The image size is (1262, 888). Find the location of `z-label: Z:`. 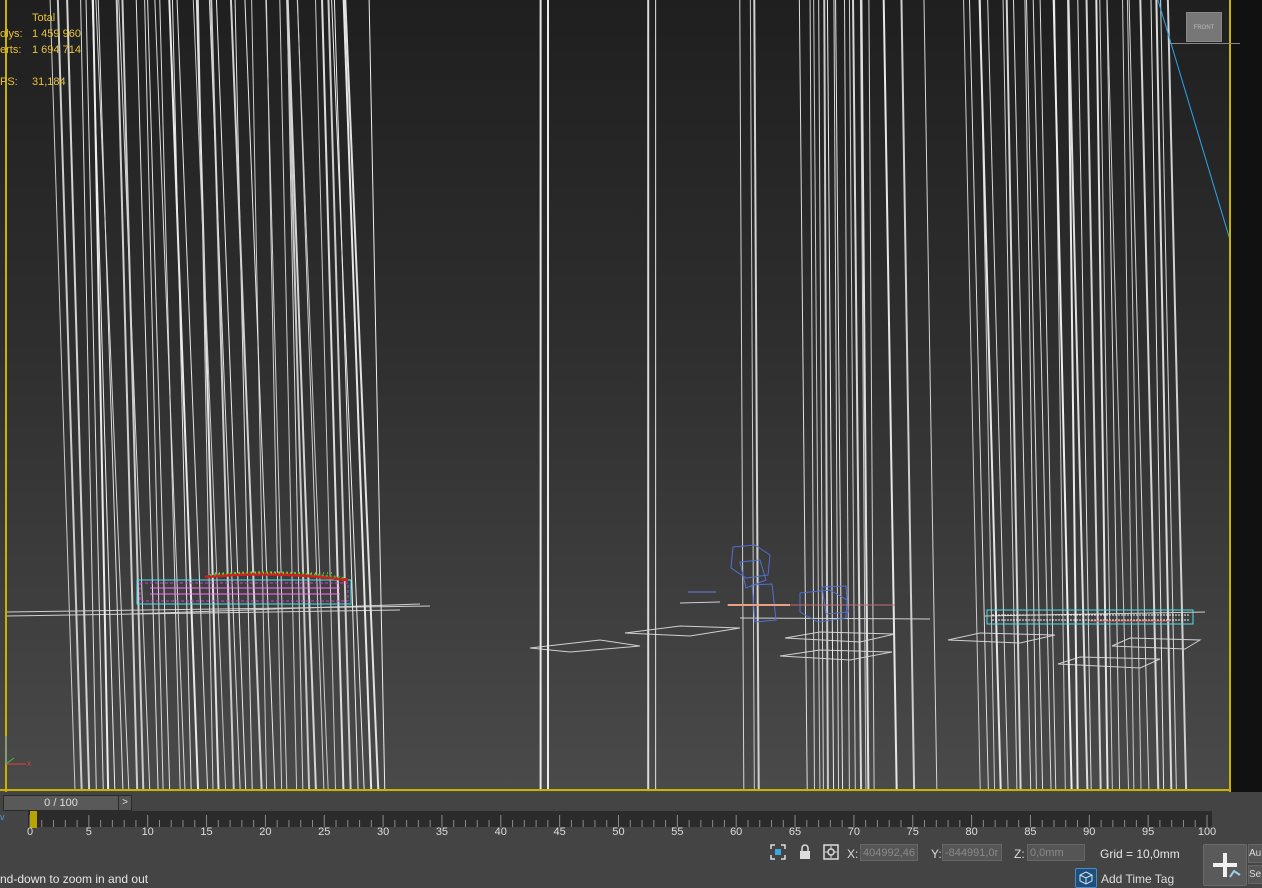

z-label: Z: is located at coordinates (1019, 854).